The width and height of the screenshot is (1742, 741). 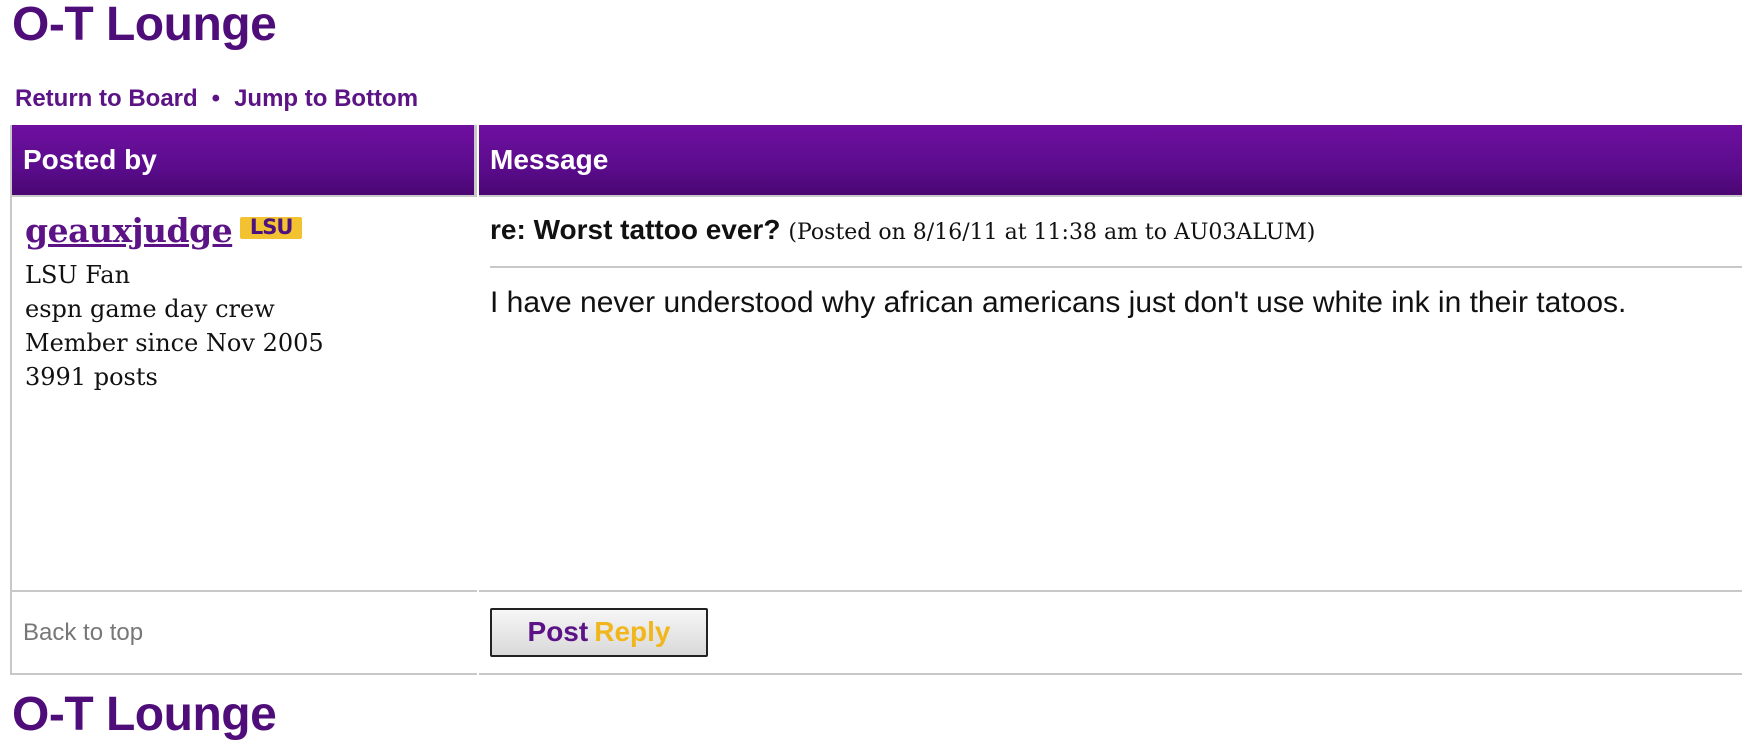 I want to click on badge-text: LSU, so click(x=271, y=228).